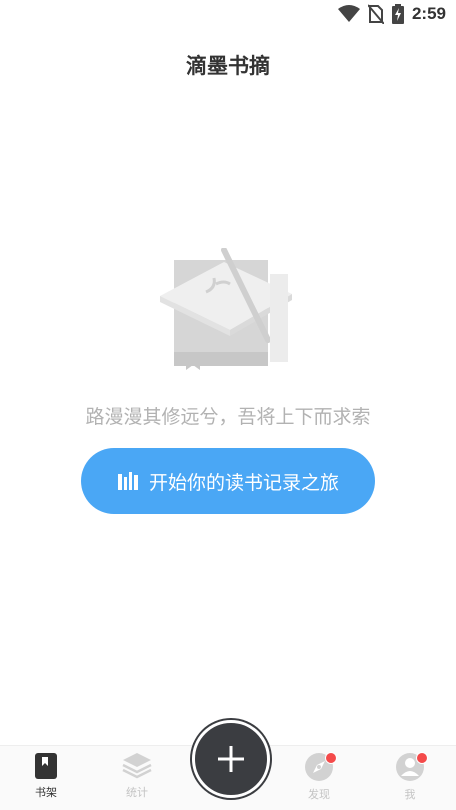 The height and width of the screenshot is (810, 456). What do you see at coordinates (428, 13) in the screenshot?
I see `status-time: 2:59` at bounding box center [428, 13].